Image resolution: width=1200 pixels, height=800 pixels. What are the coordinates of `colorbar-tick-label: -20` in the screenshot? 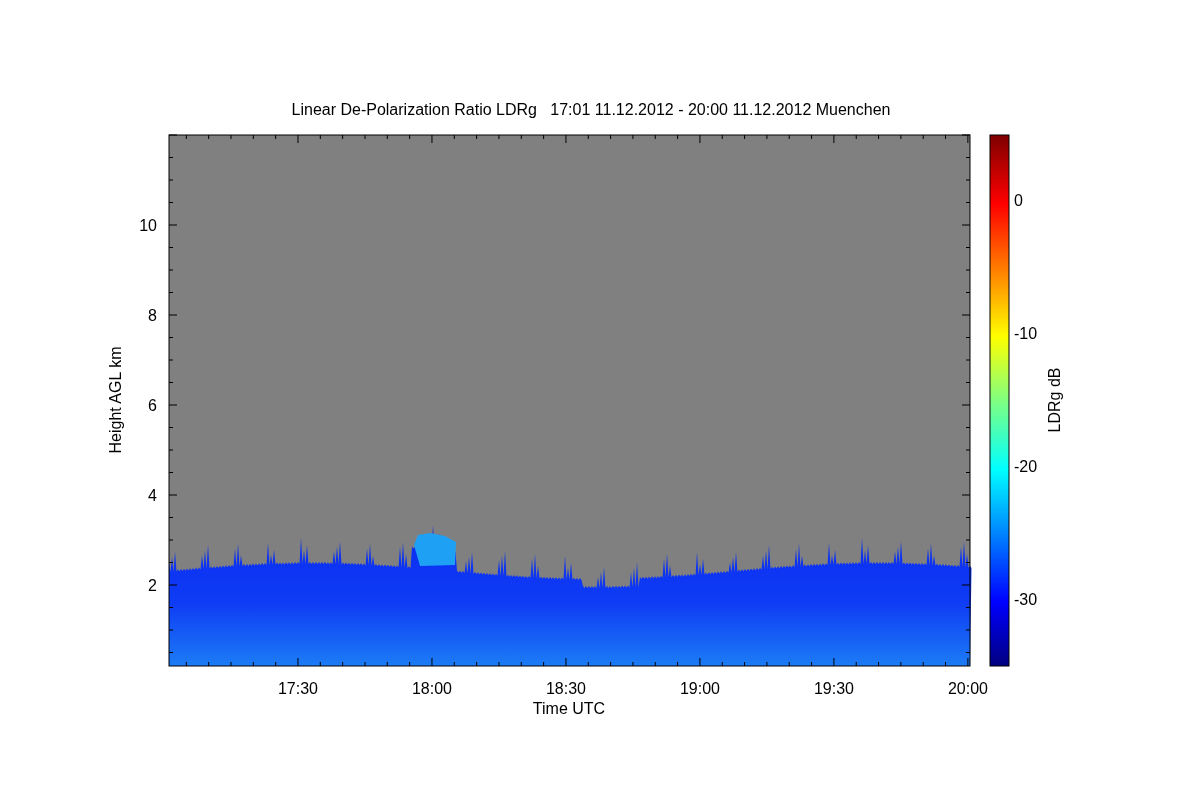 It's located at (1026, 466).